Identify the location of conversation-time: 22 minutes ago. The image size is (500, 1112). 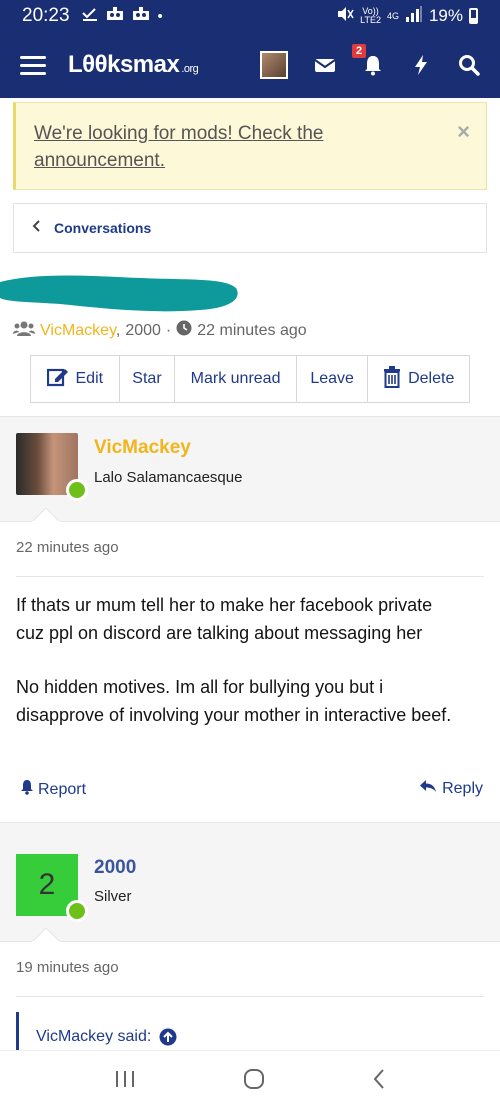
(252, 330).